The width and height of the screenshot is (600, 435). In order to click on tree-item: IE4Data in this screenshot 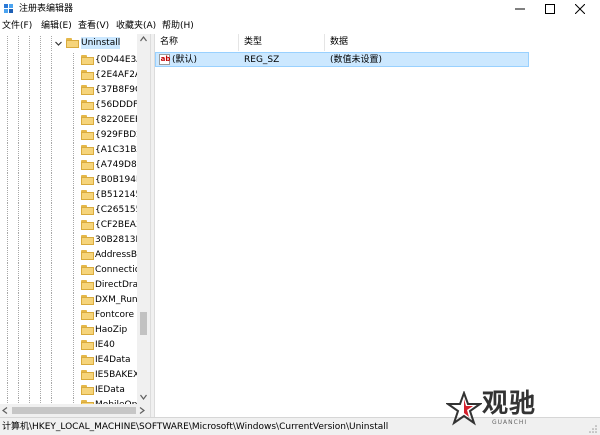, I will do `click(75, 360)`.